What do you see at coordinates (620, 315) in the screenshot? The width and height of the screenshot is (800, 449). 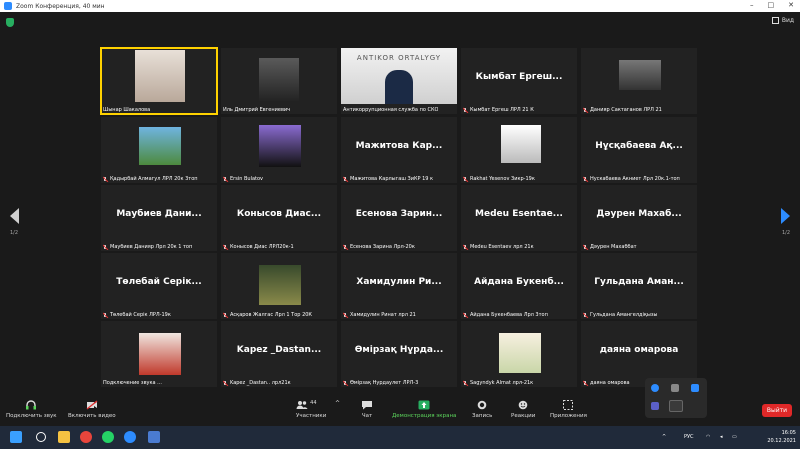 I see `participant-name-label: Гульдана Амангелдіқызы` at bounding box center [620, 315].